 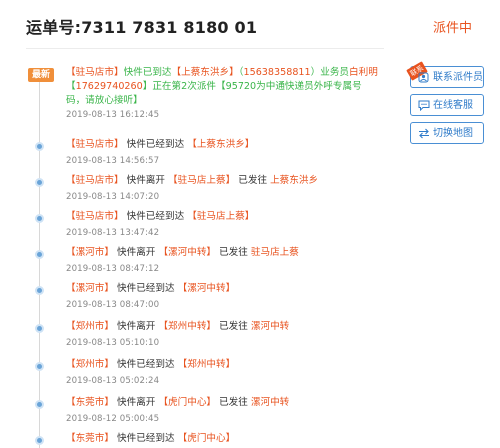 What do you see at coordinates (453, 105) in the screenshot?
I see `online-service-label: 在线客服` at bounding box center [453, 105].